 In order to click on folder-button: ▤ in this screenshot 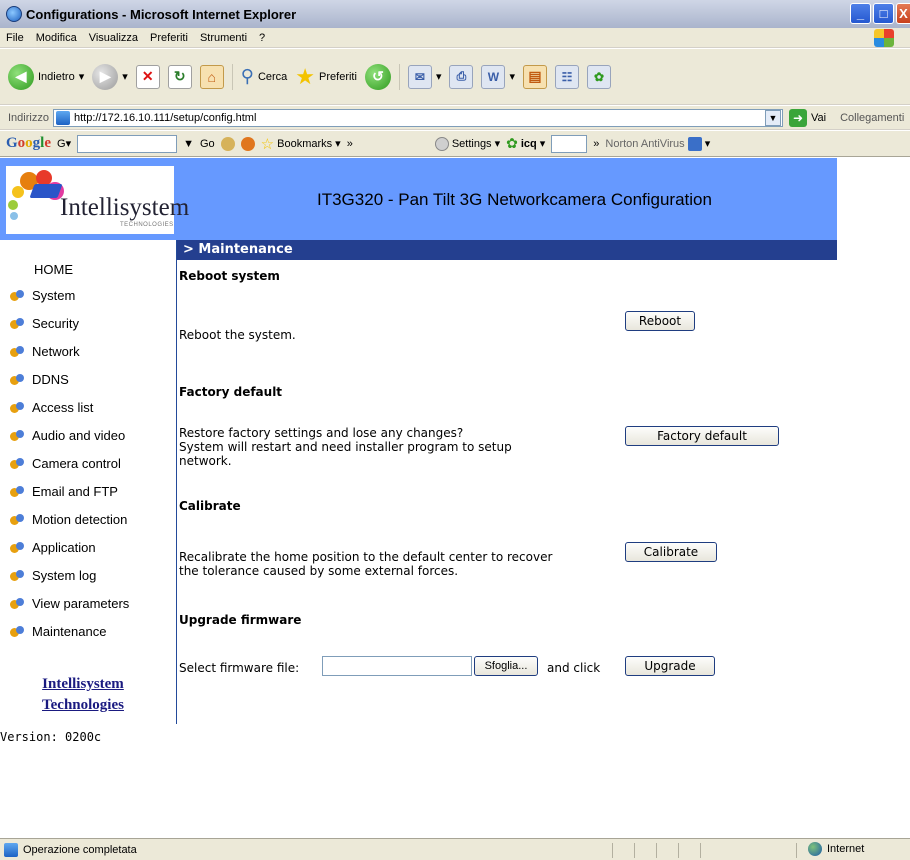, I will do `click(535, 76)`.